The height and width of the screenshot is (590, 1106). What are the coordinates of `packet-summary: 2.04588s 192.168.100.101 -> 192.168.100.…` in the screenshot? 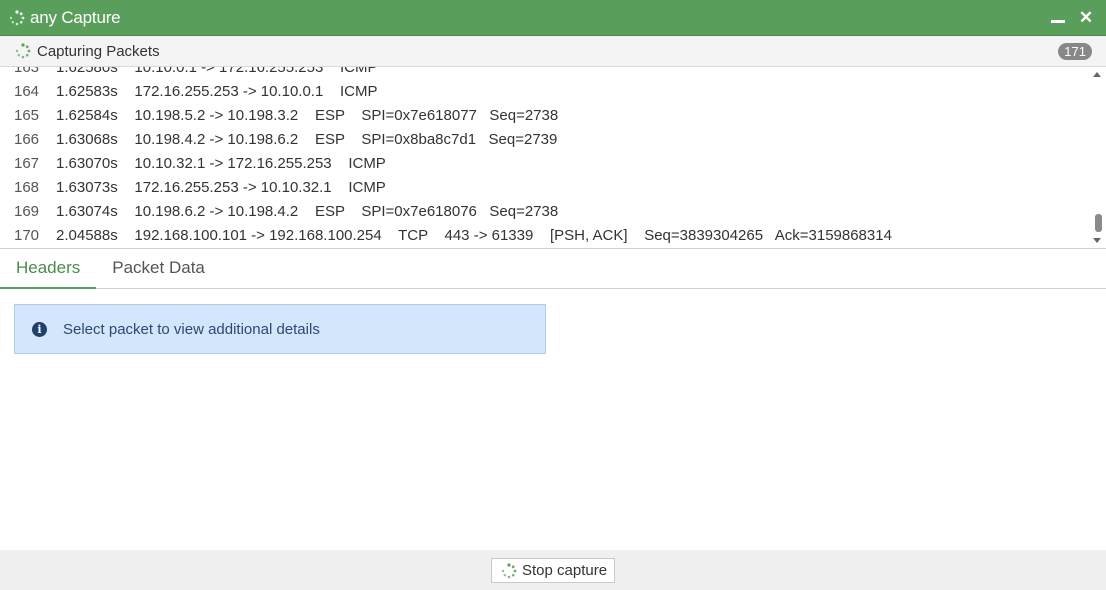 It's located at (474, 235).